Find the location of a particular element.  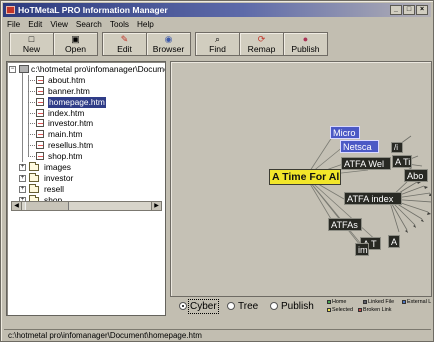

window-title: HoTMetaL PRO Information Manager is located at coordinates (93, 10).